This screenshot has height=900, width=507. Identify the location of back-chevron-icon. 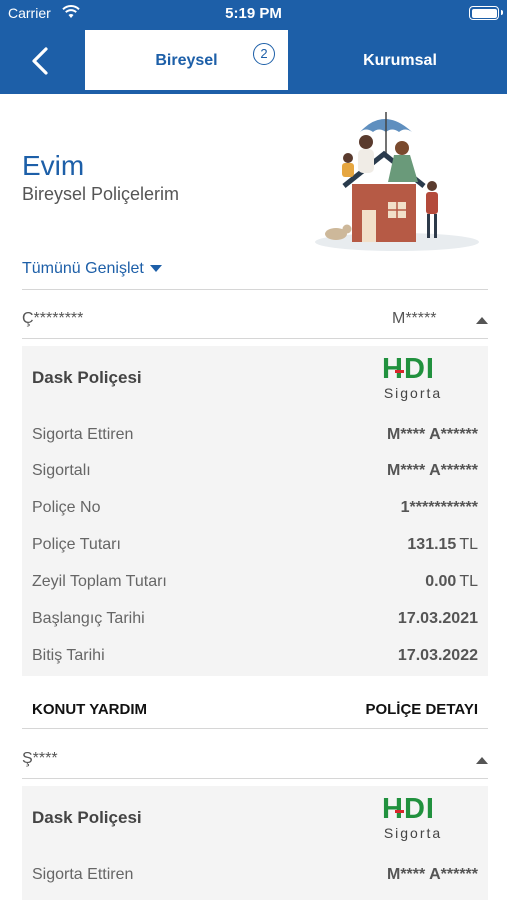
(40, 61).